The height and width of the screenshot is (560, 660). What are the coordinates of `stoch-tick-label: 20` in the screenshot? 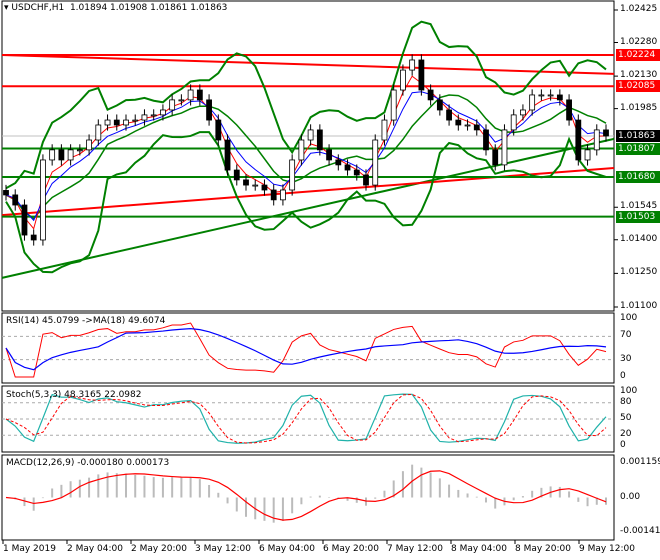 It's located at (626, 434).